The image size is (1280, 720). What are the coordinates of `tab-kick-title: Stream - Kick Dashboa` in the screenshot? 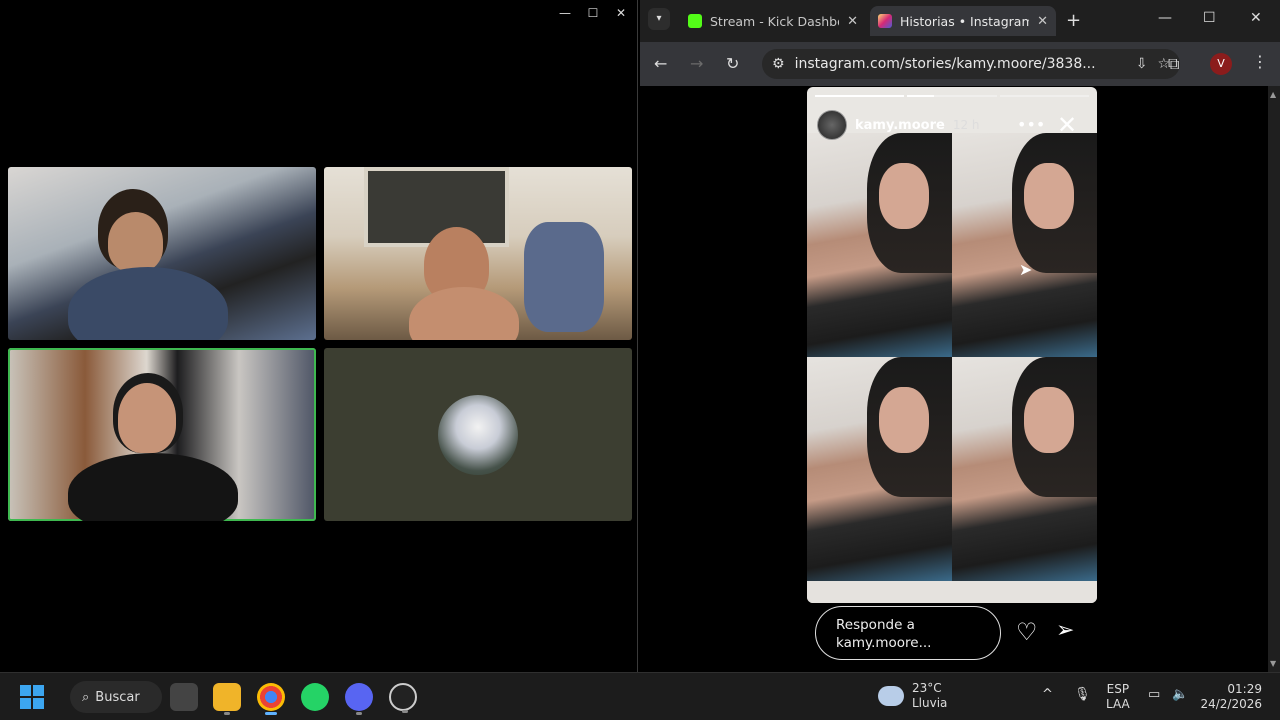 It's located at (775, 21).